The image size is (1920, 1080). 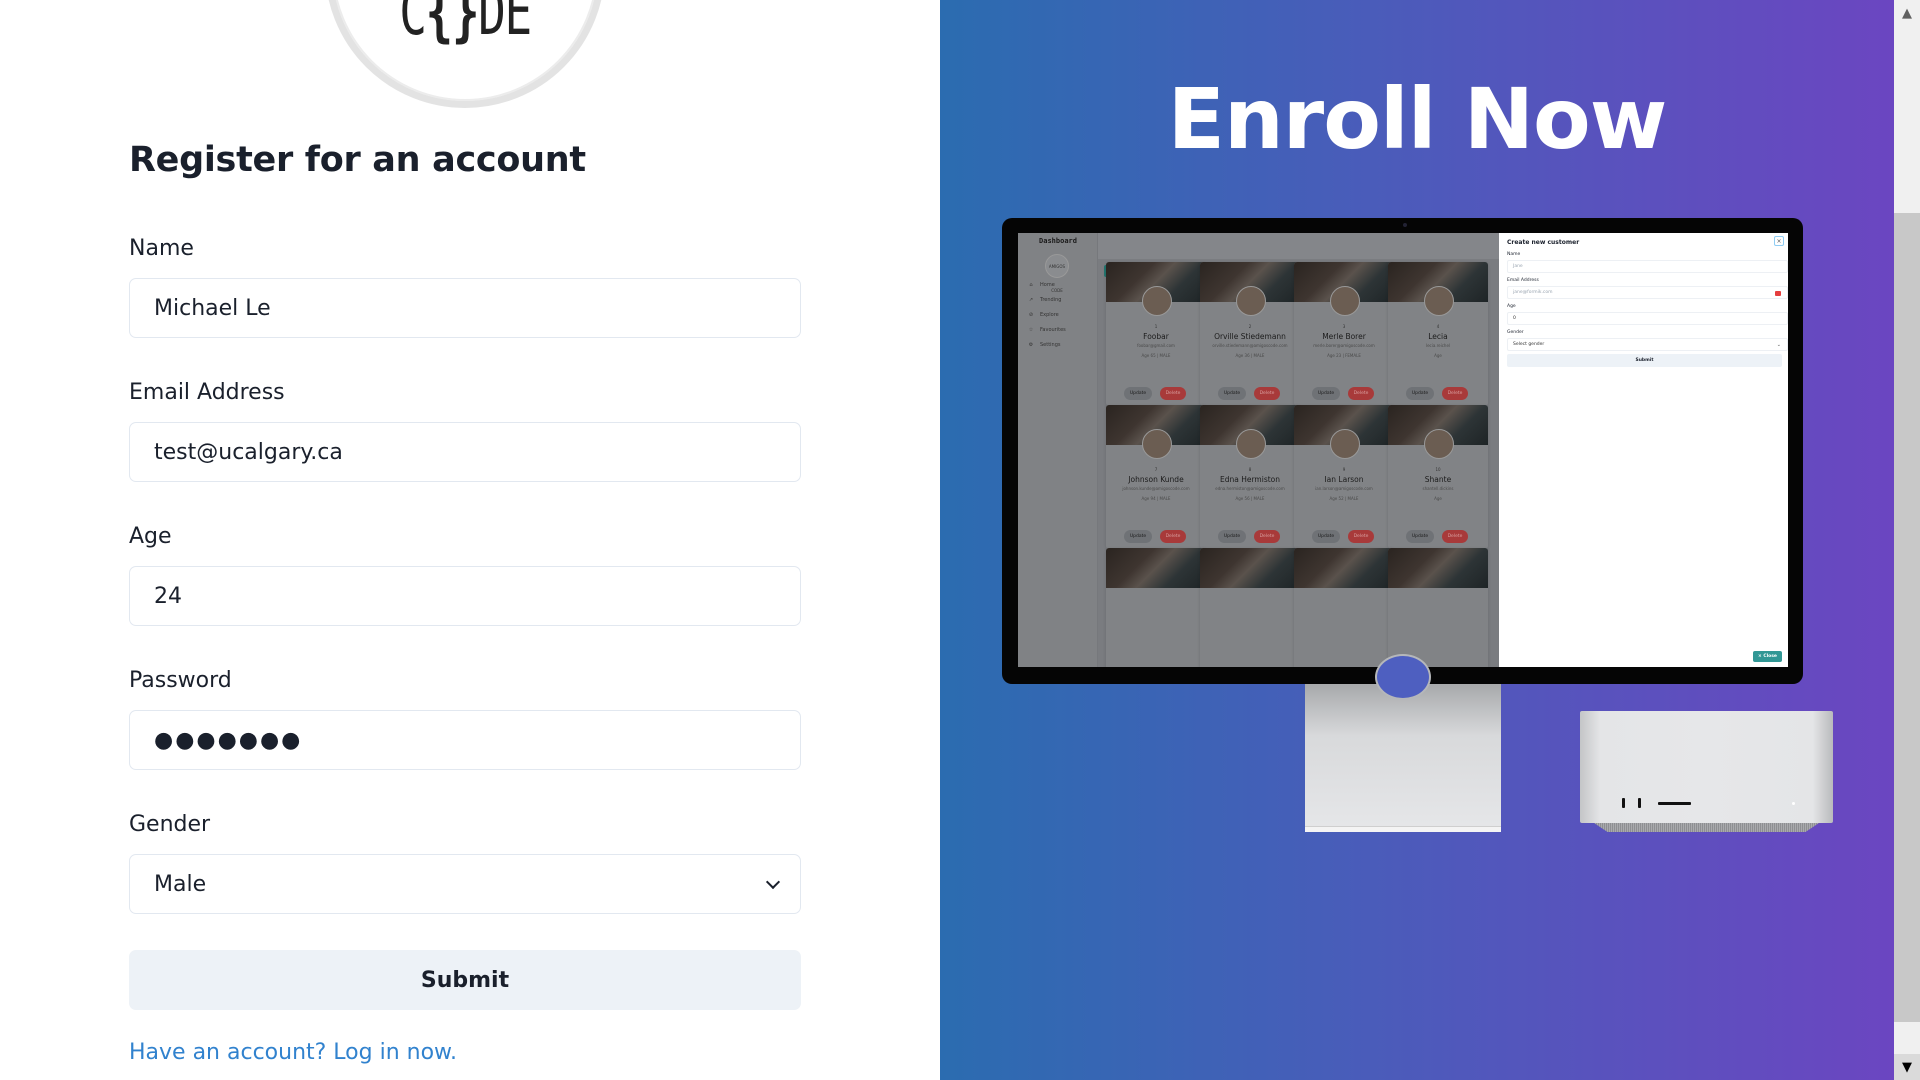 What do you see at coordinates (1514, 318) in the screenshot?
I see `drawer-age-value: 0` at bounding box center [1514, 318].